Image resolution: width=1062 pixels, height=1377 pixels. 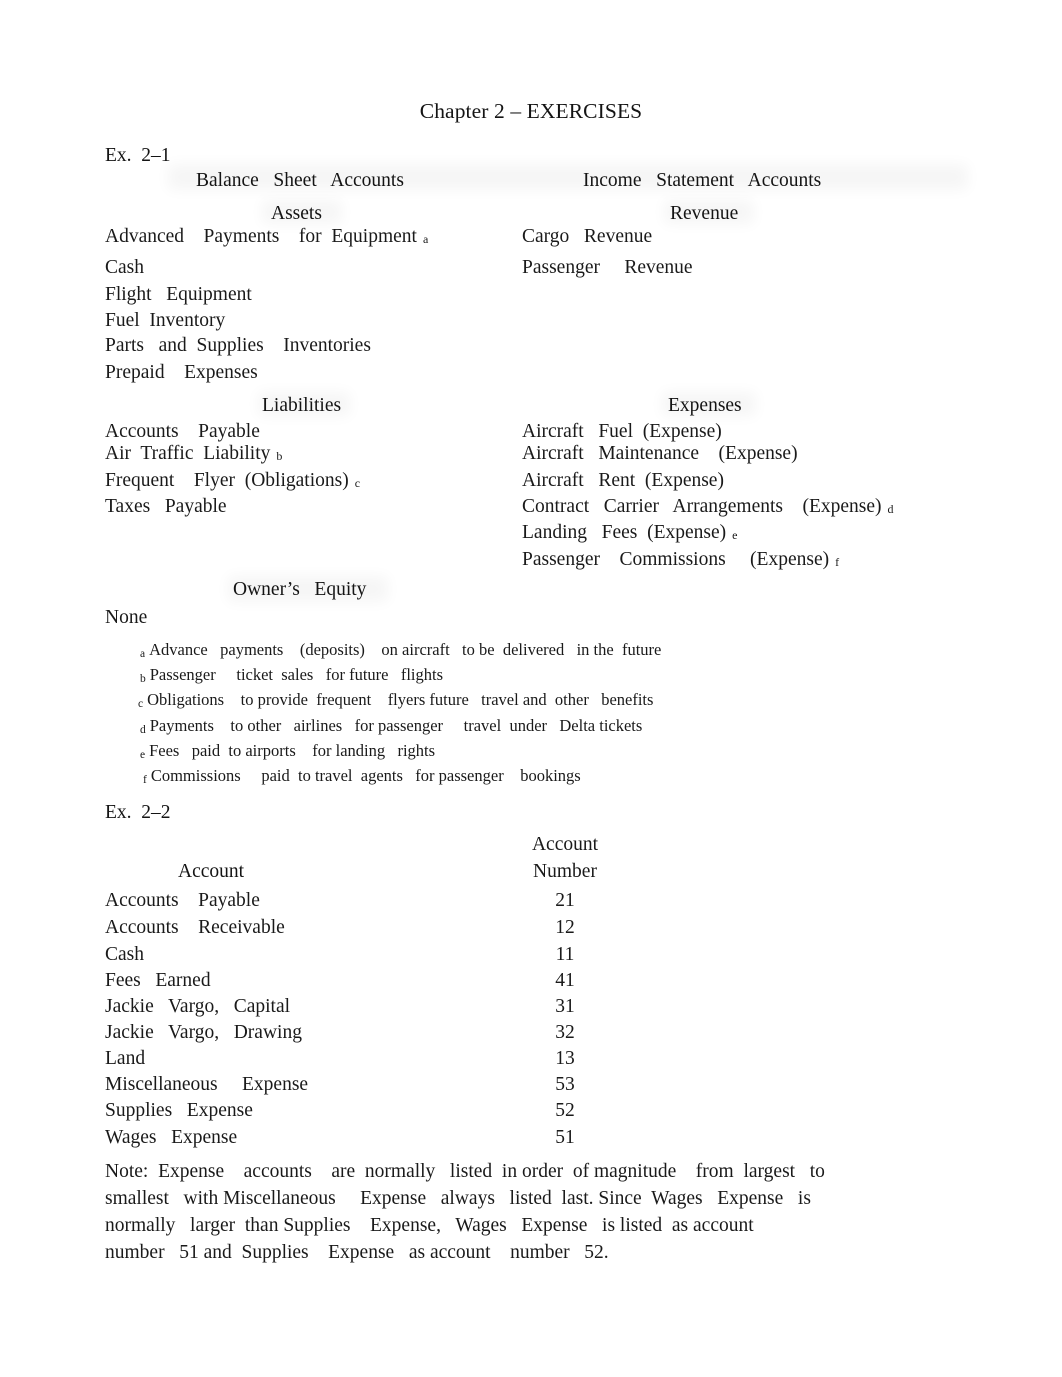 What do you see at coordinates (565, 1137) in the screenshot?
I see `table-row-number: 51` at bounding box center [565, 1137].